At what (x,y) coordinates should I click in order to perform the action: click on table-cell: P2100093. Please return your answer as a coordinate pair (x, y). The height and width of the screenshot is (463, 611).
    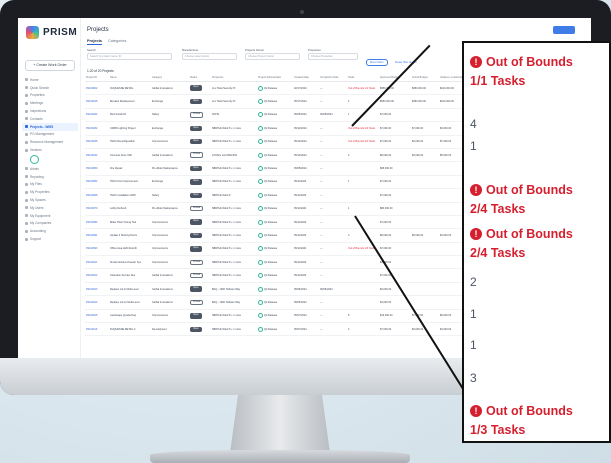
    Looking at the image, I should click on (97, 249).